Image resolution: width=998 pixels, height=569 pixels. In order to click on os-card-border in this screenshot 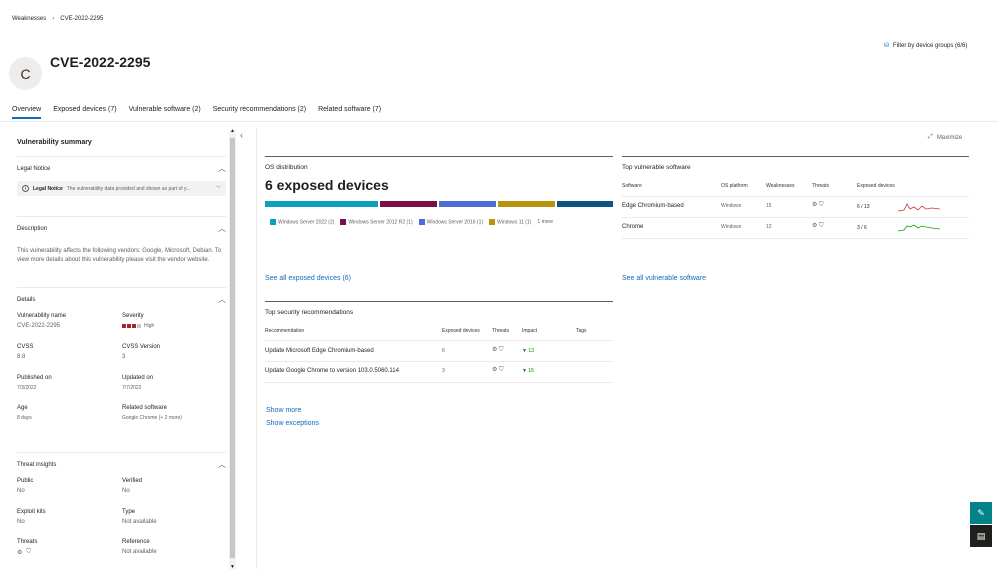, I will do `click(439, 156)`.